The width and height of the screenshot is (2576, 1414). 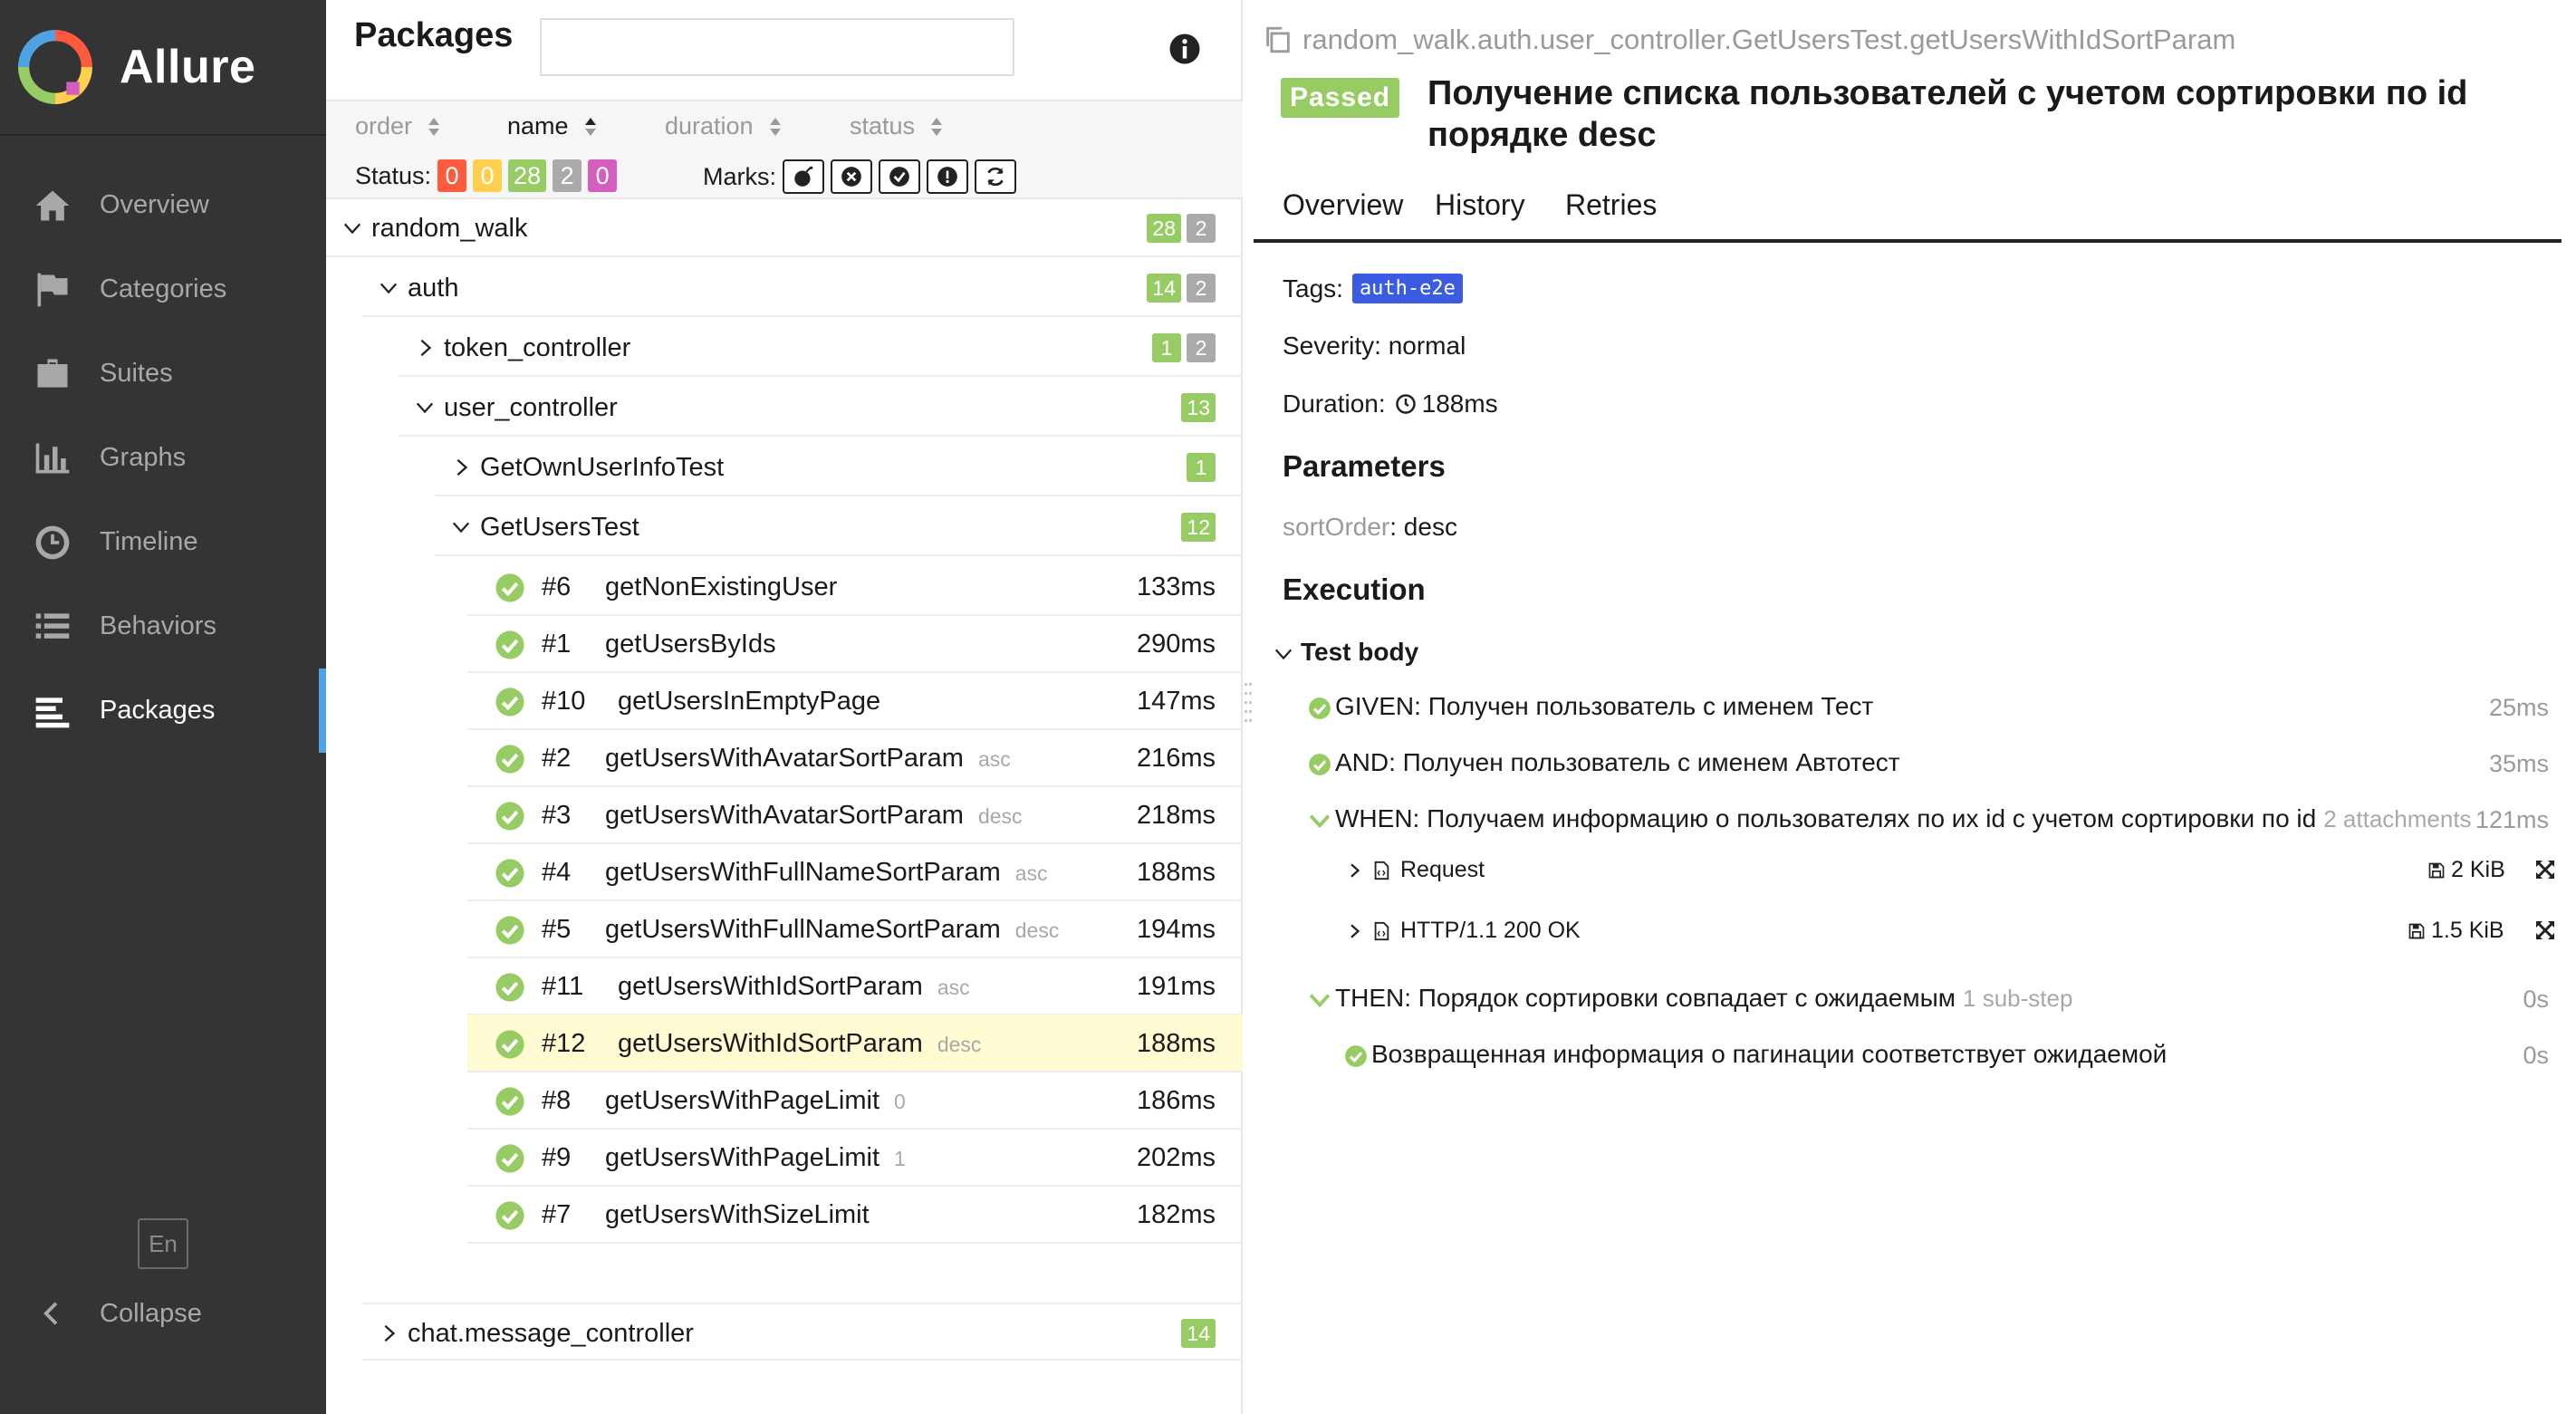 What do you see at coordinates (2478, 869) in the screenshot?
I see `attachment-size-value: 2 KiB` at bounding box center [2478, 869].